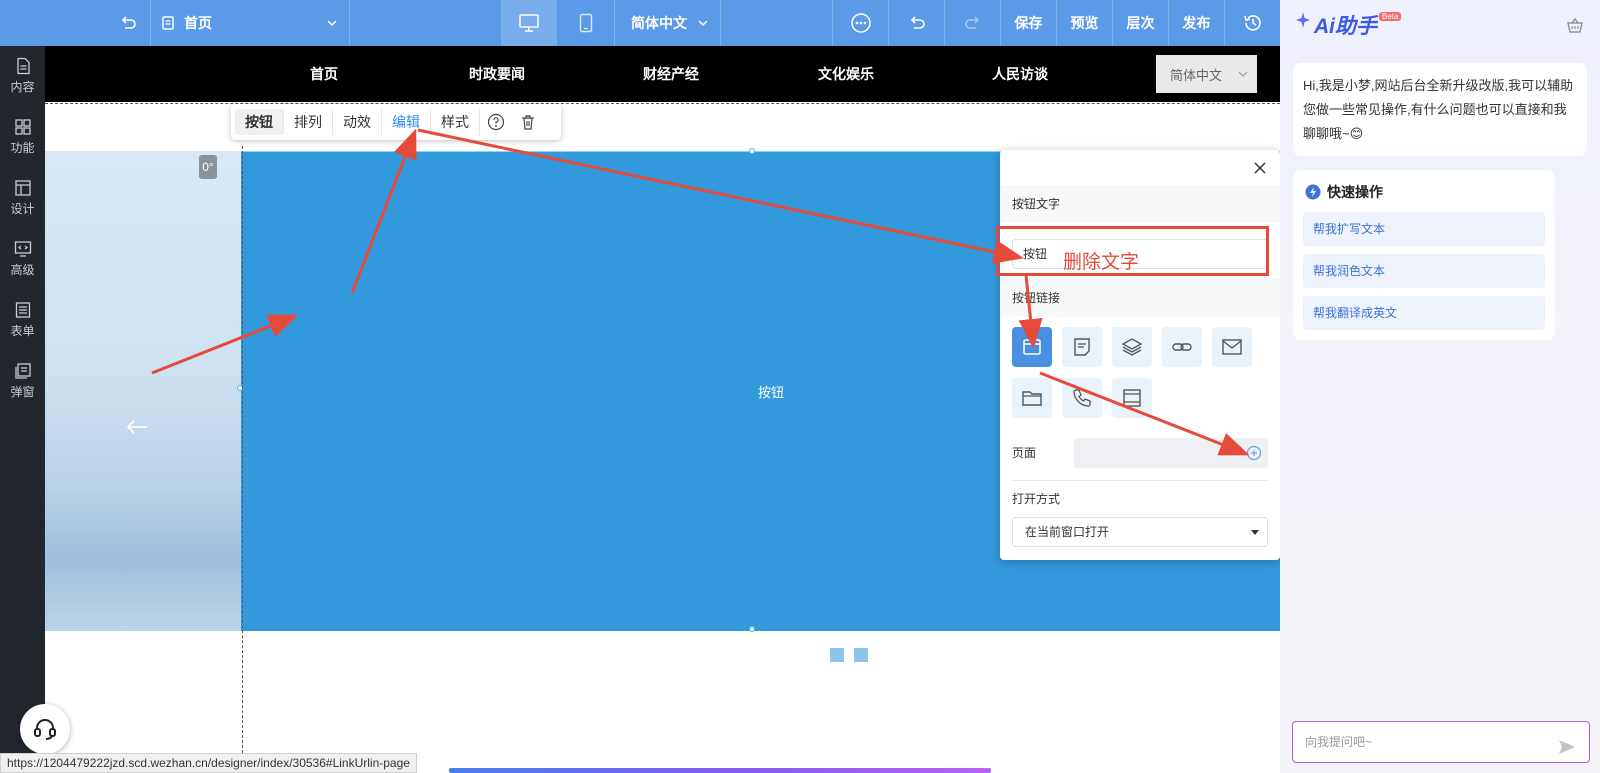 The width and height of the screenshot is (1600, 773). I want to click on popup-icon, so click(22, 371).